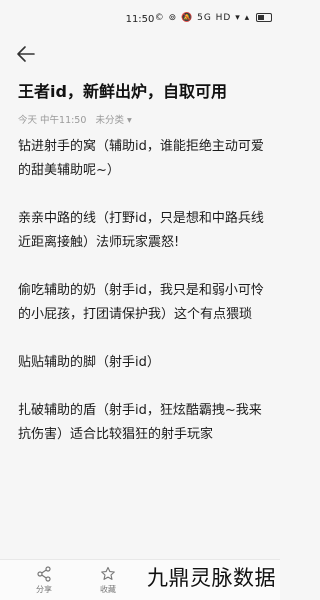 The height and width of the screenshot is (600, 320). I want to click on status-icons: © ⊚ 🔕 5G HD ▾ ▴, so click(212, 18).